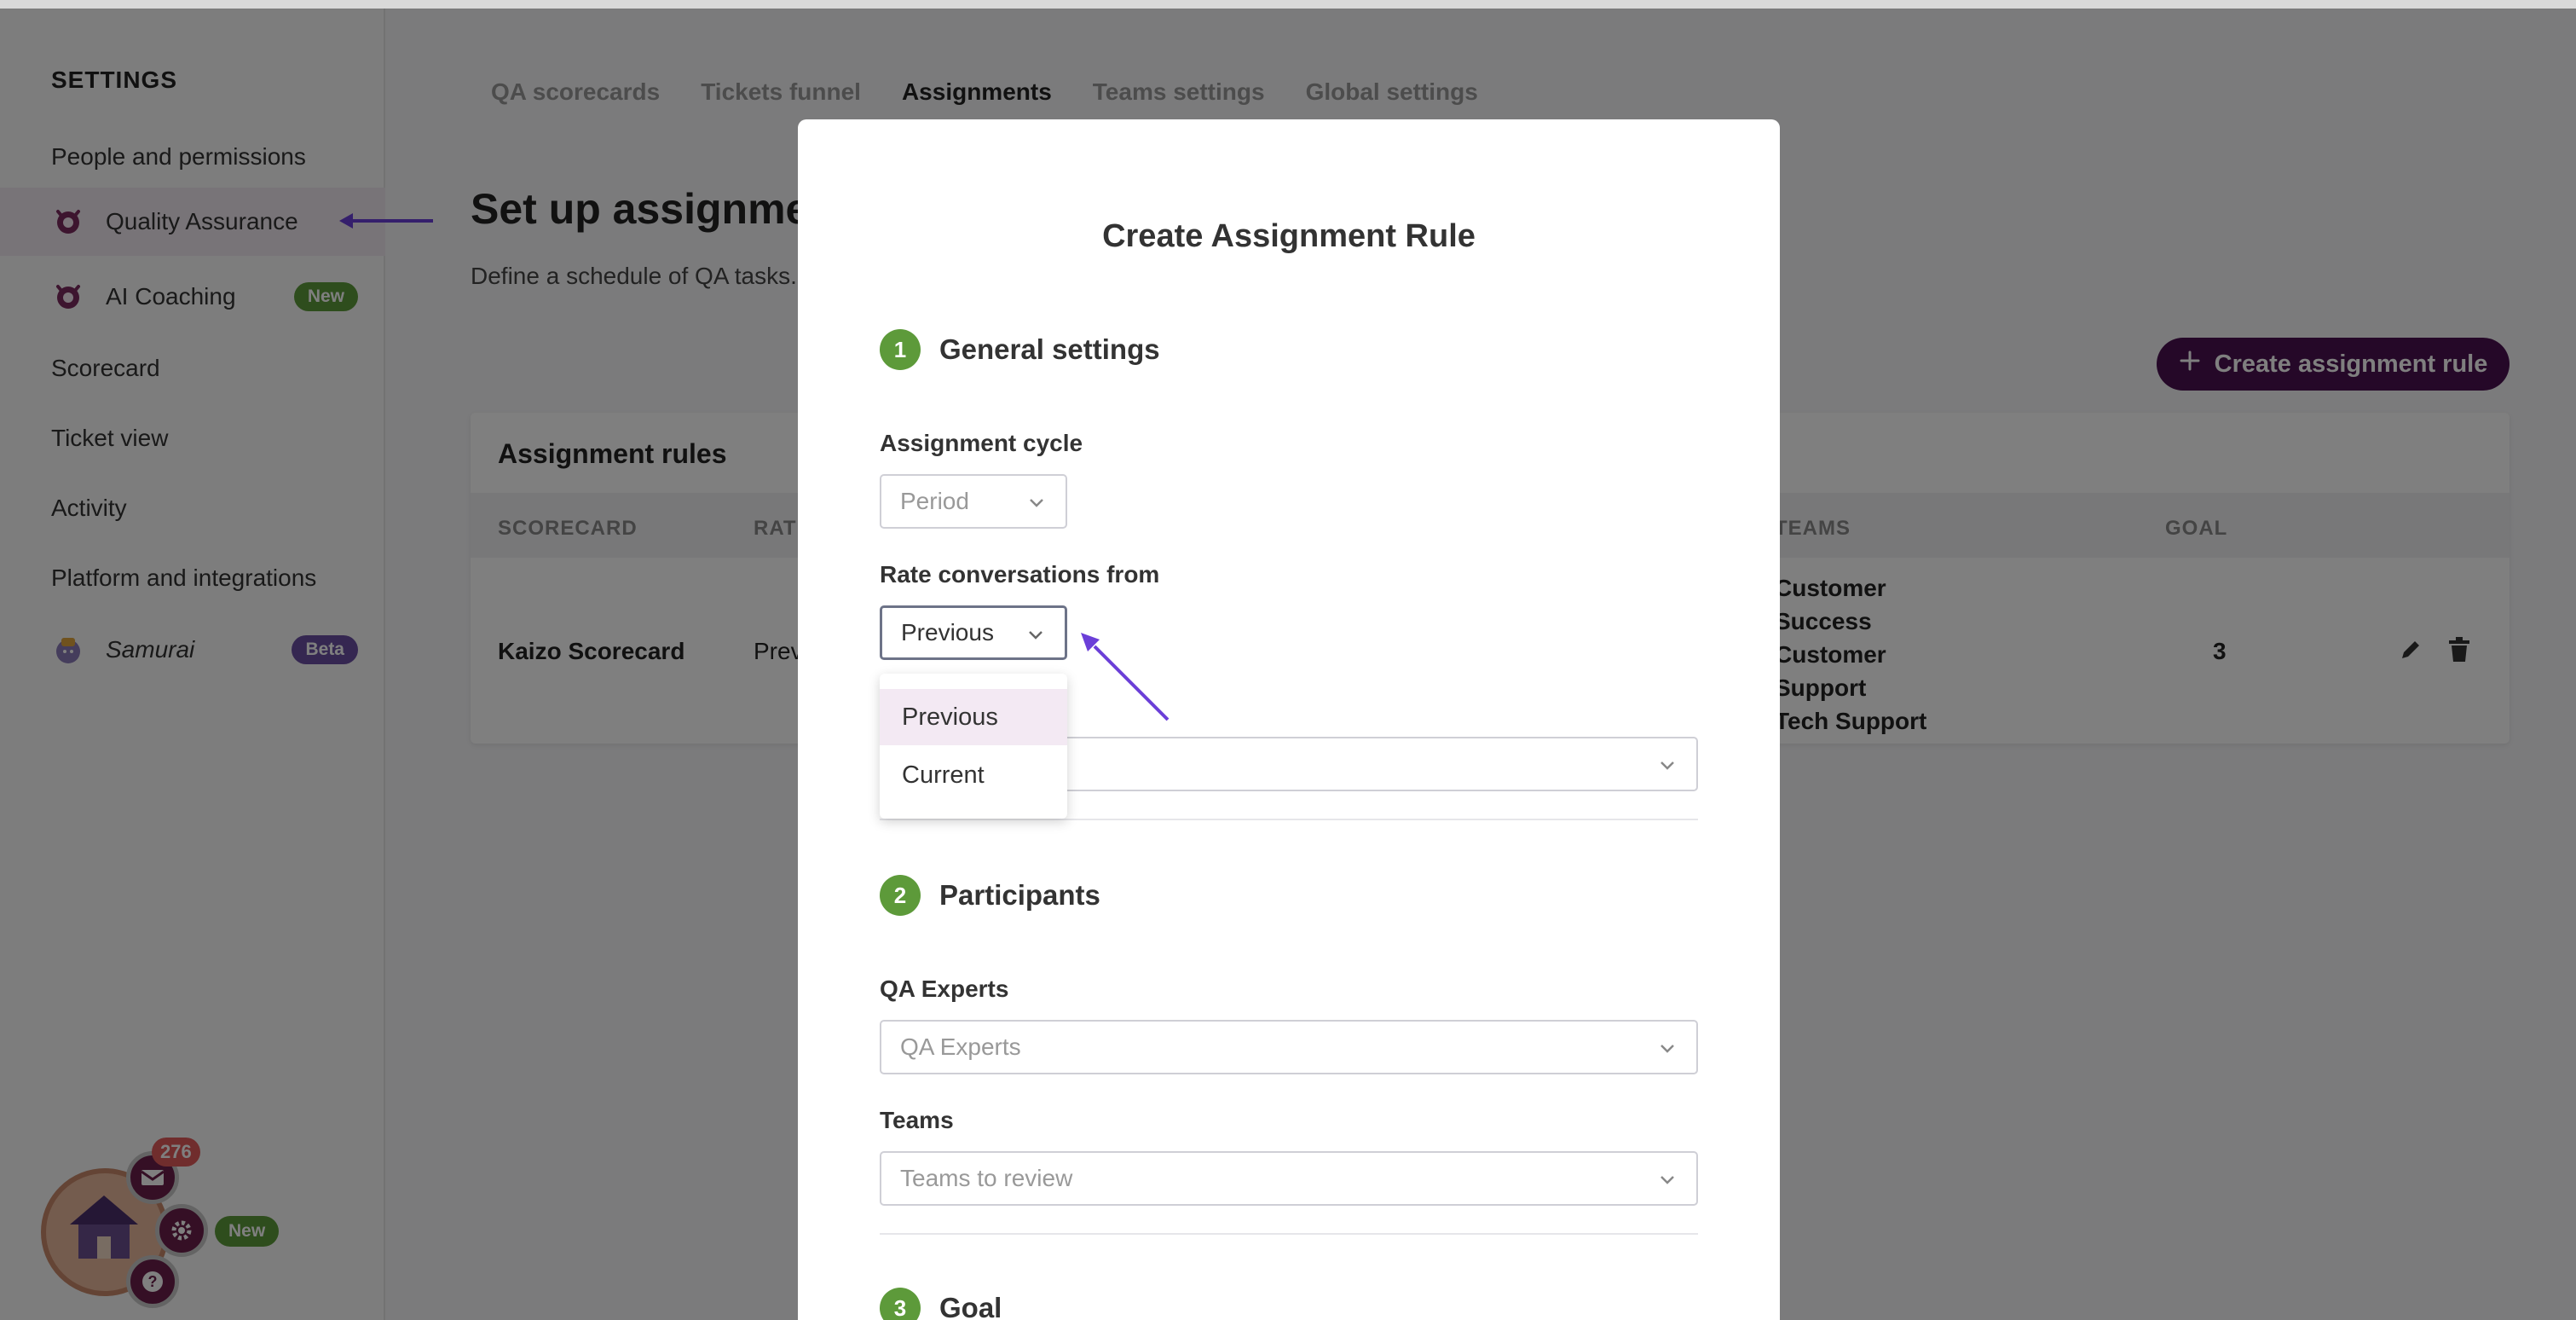  What do you see at coordinates (1289, 236) in the screenshot?
I see `modal-title: Create Assignment Rule` at bounding box center [1289, 236].